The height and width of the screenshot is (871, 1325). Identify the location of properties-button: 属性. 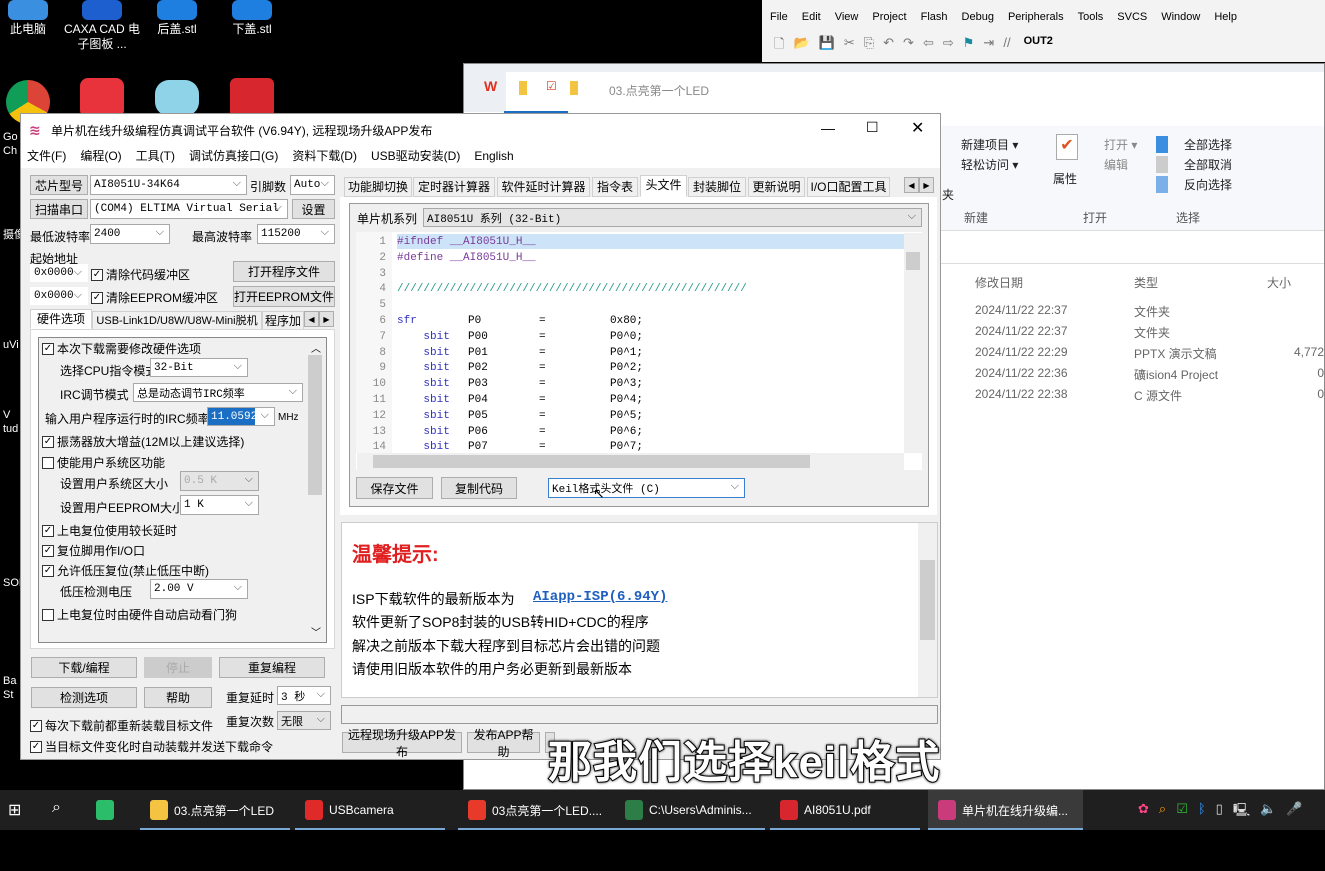
(1065, 178).